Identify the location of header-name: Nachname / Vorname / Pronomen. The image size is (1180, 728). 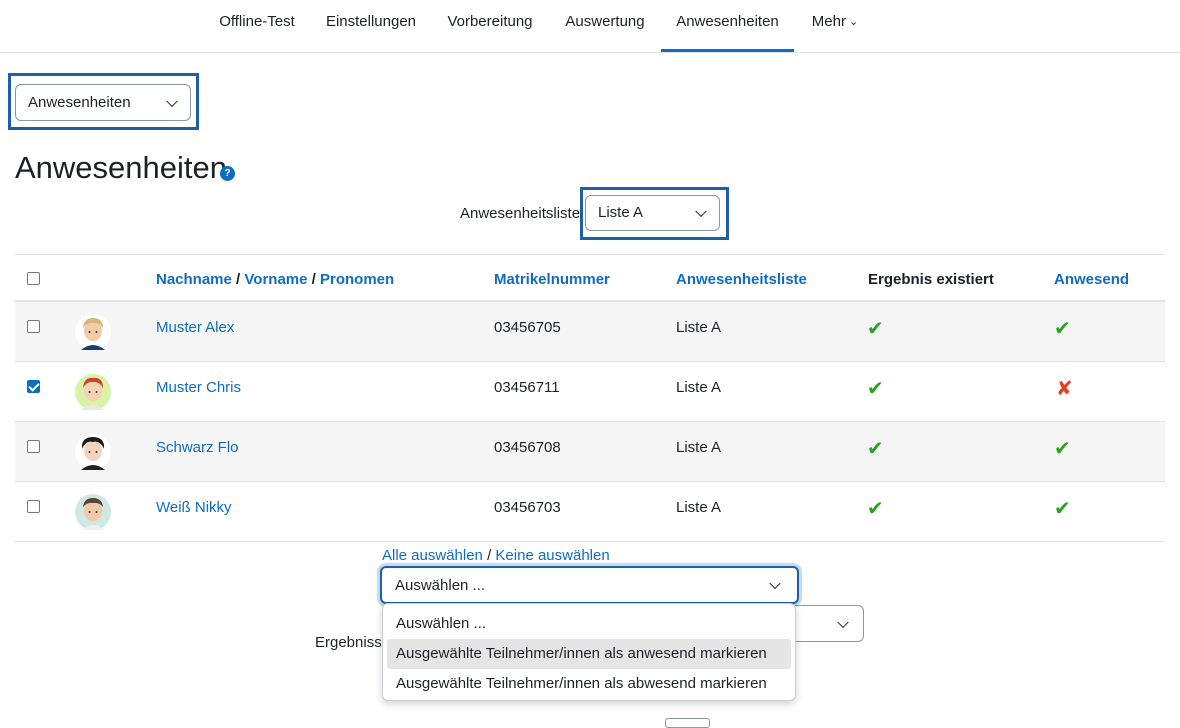
(275, 279).